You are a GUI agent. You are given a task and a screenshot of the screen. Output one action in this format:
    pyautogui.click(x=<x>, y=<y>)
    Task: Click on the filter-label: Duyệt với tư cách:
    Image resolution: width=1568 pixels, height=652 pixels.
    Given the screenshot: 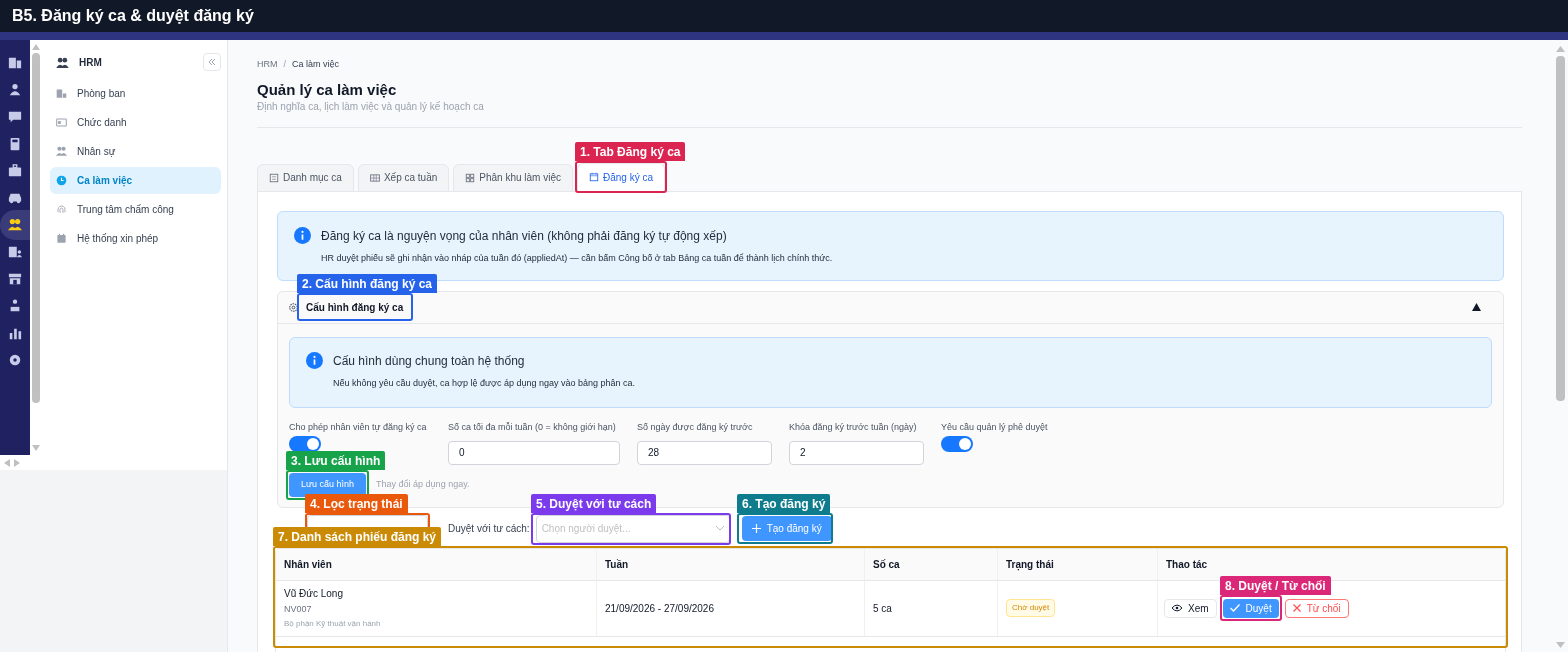 What is the action you would take?
    pyautogui.click(x=489, y=529)
    